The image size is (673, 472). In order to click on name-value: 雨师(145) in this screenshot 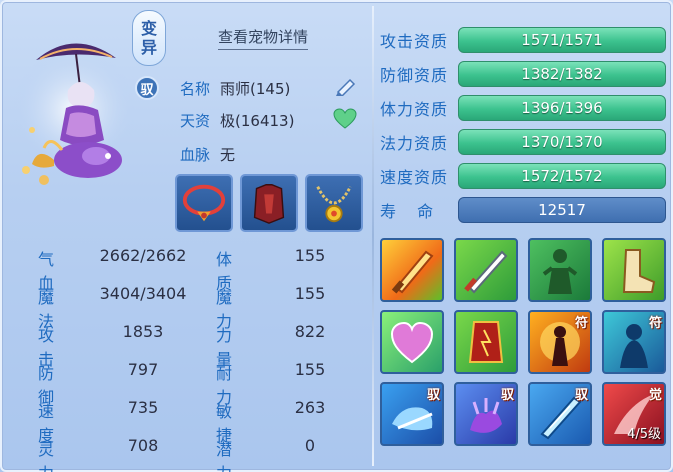, I will do `click(255, 89)`.